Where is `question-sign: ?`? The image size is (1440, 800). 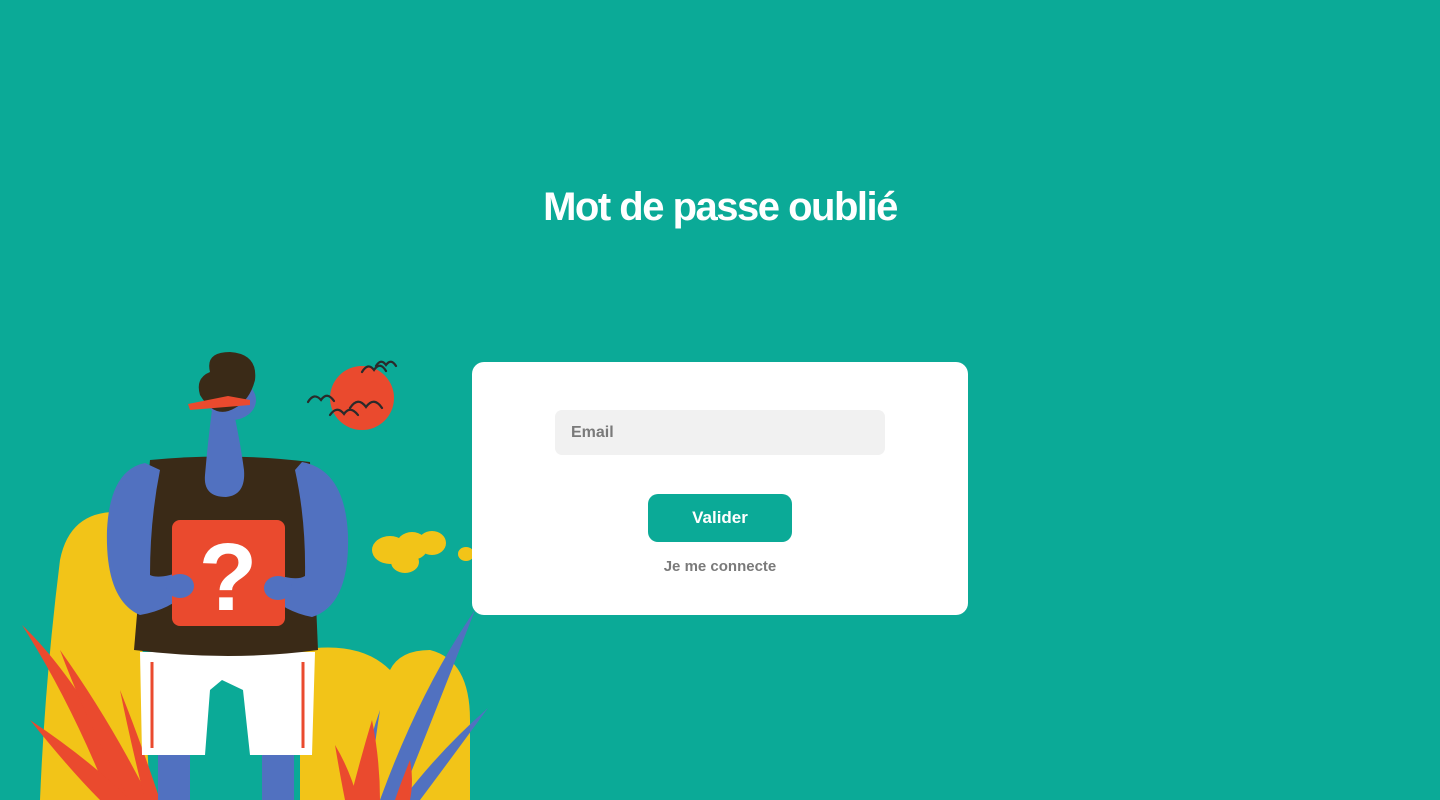
question-sign: ? is located at coordinates (228, 575).